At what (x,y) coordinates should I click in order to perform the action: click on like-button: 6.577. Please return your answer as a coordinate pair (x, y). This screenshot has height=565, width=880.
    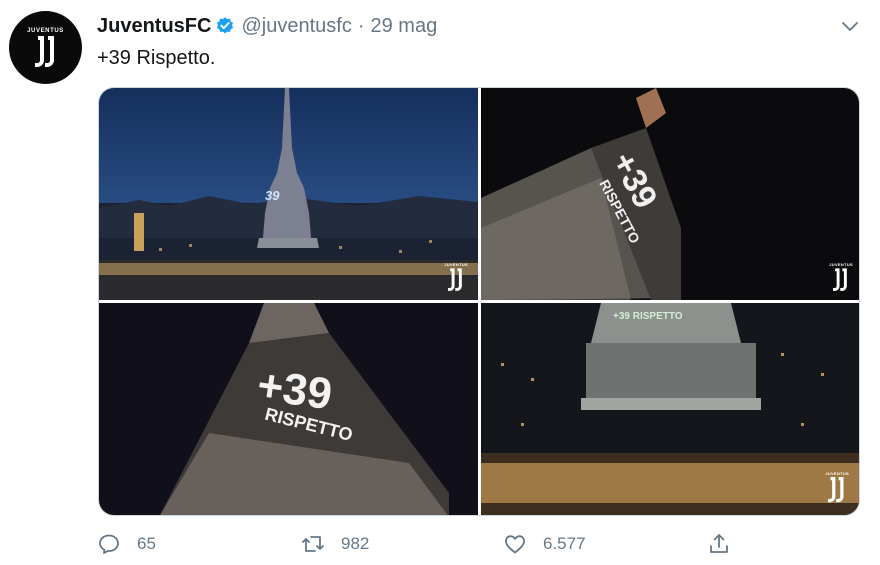
    Looking at the image, I should click on (544, 544).